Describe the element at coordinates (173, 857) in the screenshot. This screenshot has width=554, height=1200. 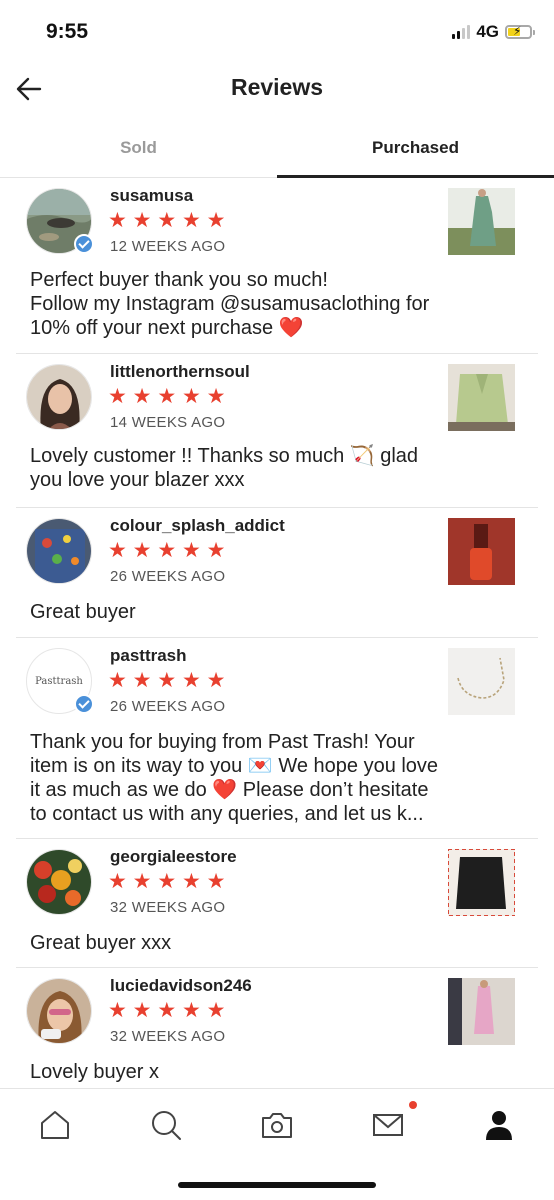
I see `review-username: georgialeestore` at that location.